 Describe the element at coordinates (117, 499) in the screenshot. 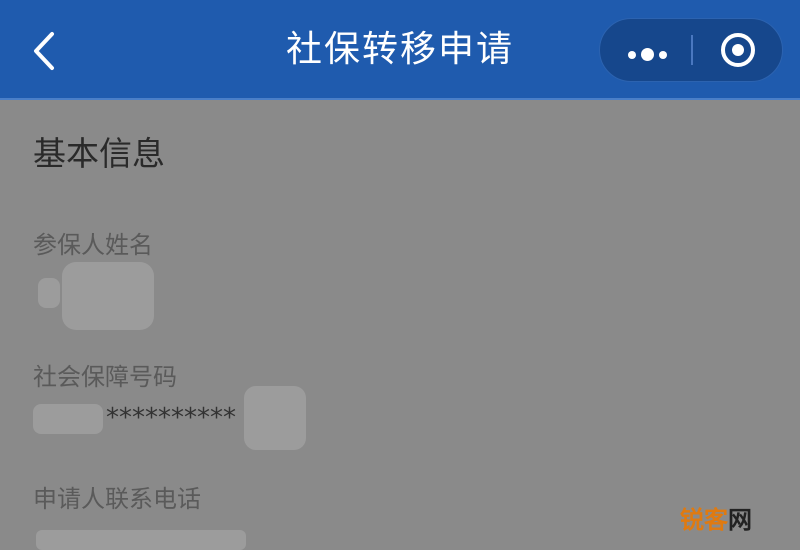

I see `applicant-phone-label: 申请人联系电话` at that location.